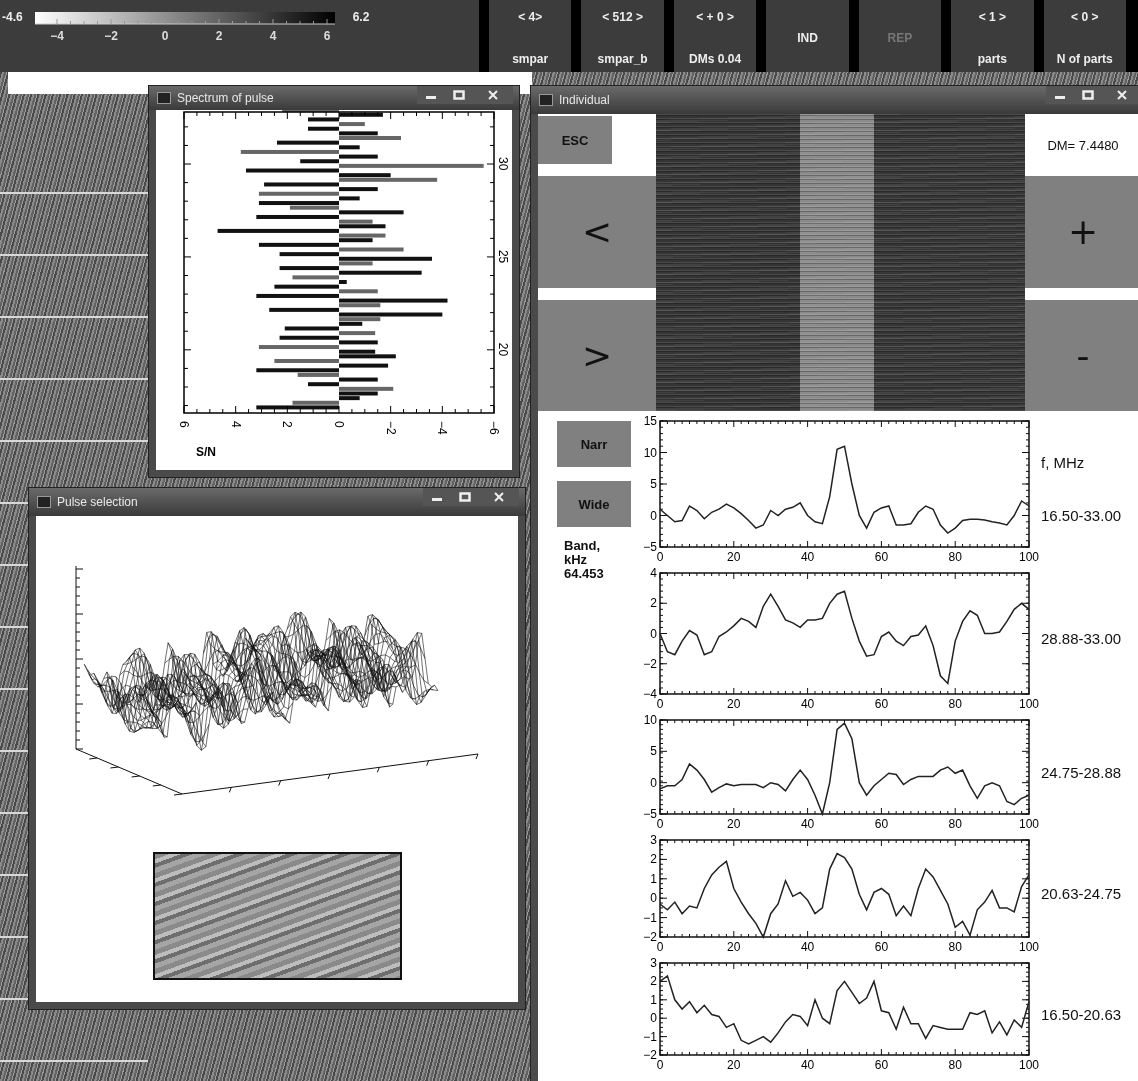 Image resolution: width=1138 pixels, height=1081 pixels. I want to click on window-title: Individual, so click(585, 100).